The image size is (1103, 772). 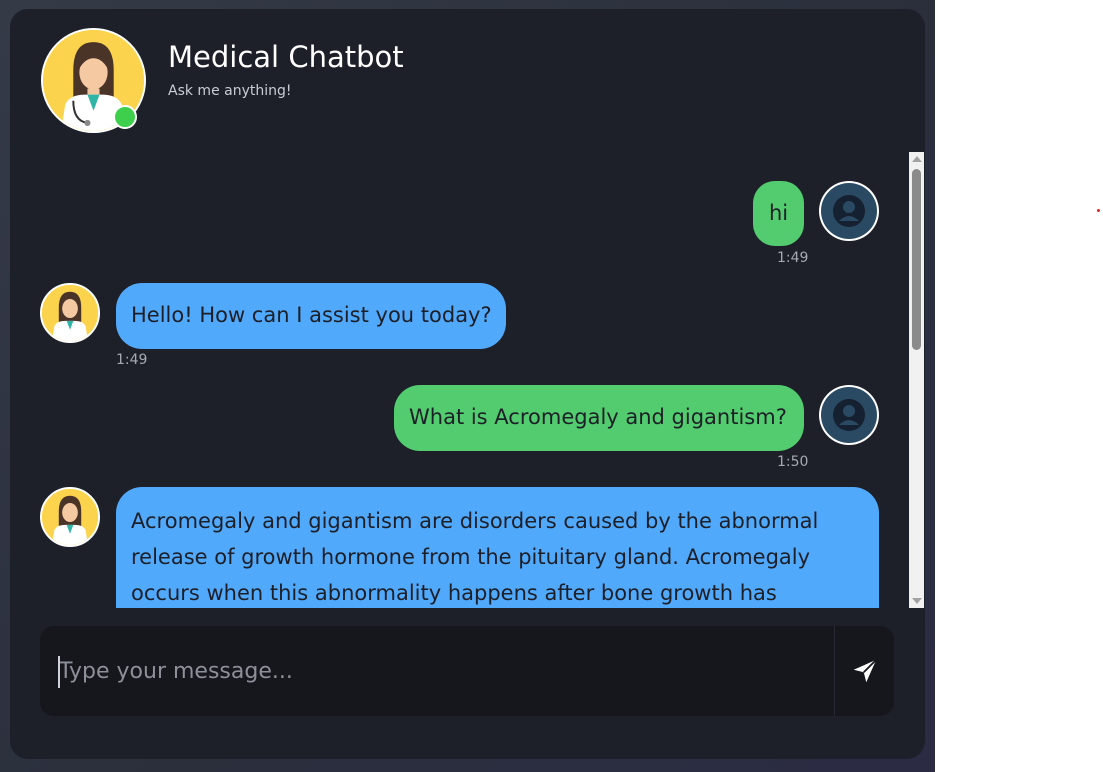 I want to click on message-text: hi, so click(x=779, y=213).